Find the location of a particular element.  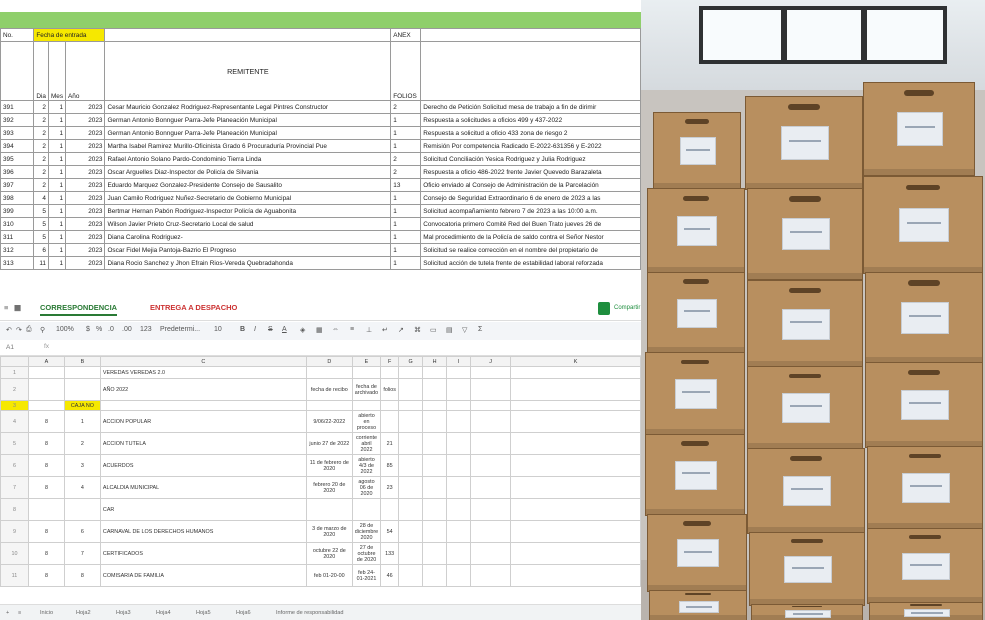

cell-b: 1 is located at coordinates (82, 421).